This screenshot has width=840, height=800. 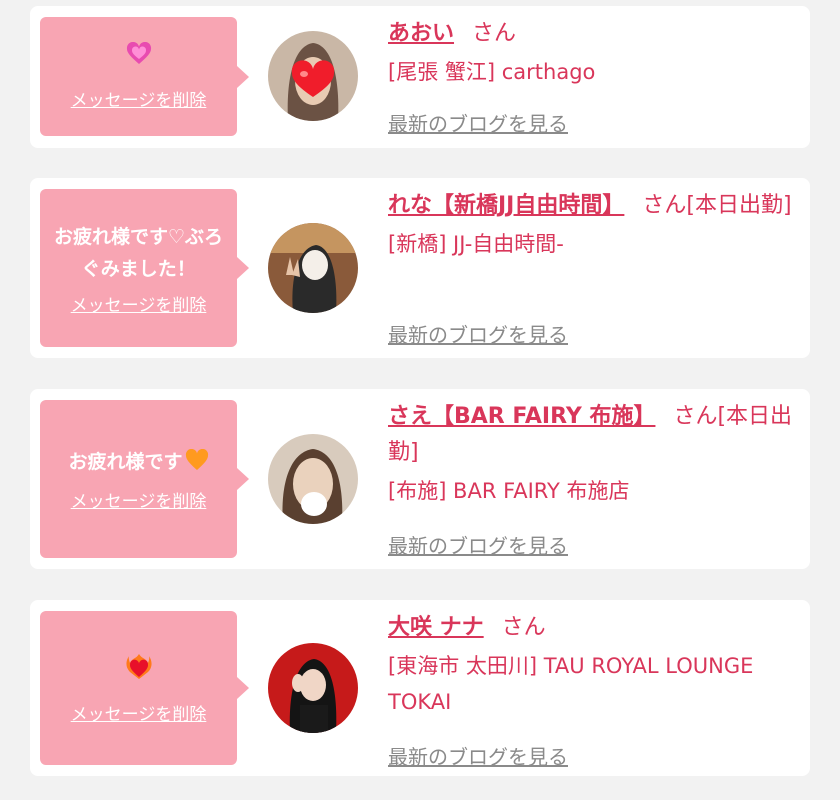 What do you see at coordinates (138, 252) in the screenshot?
I see `message-text: お疲れ様です♡ぶろぐみました！` at bounding box center [138, 252].